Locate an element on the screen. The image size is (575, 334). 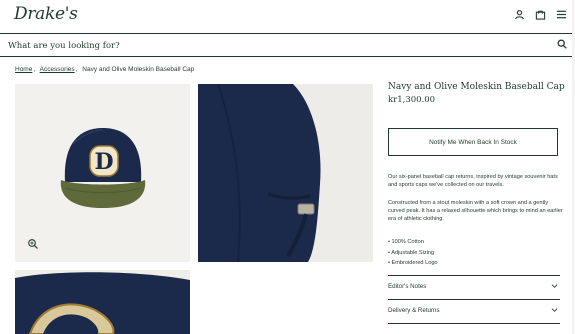
product-title: Navy and Olive Moleskin Baseball Cap is located at coordinates (476, 87).